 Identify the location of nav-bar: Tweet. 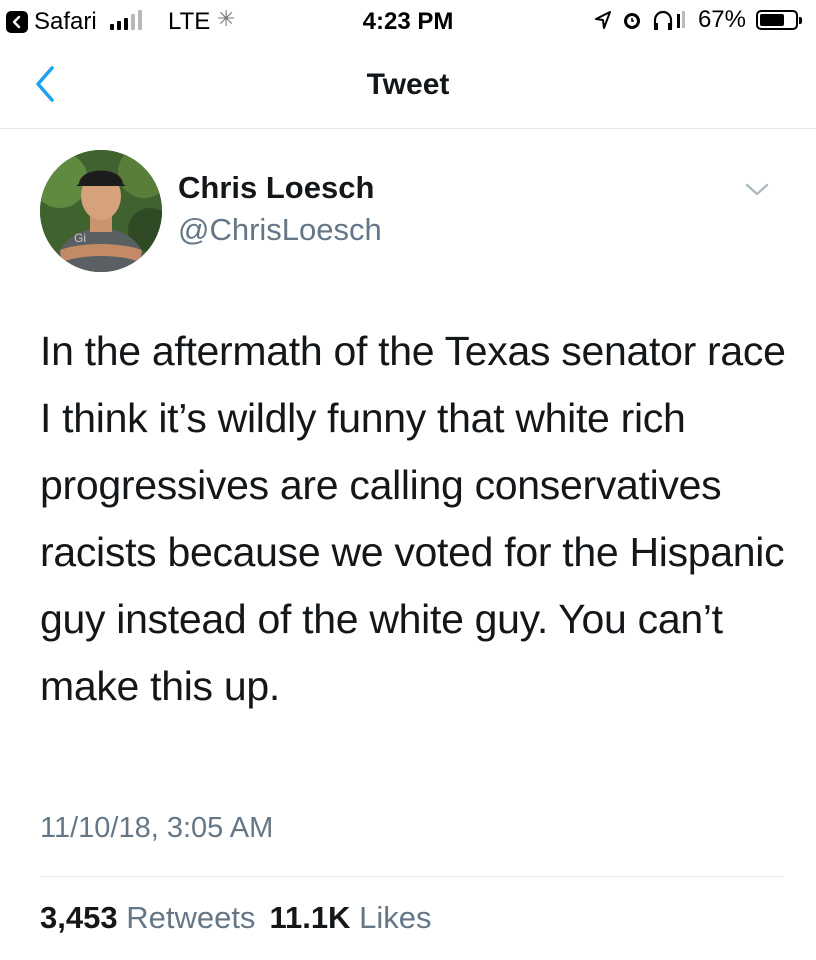
(408, 86).